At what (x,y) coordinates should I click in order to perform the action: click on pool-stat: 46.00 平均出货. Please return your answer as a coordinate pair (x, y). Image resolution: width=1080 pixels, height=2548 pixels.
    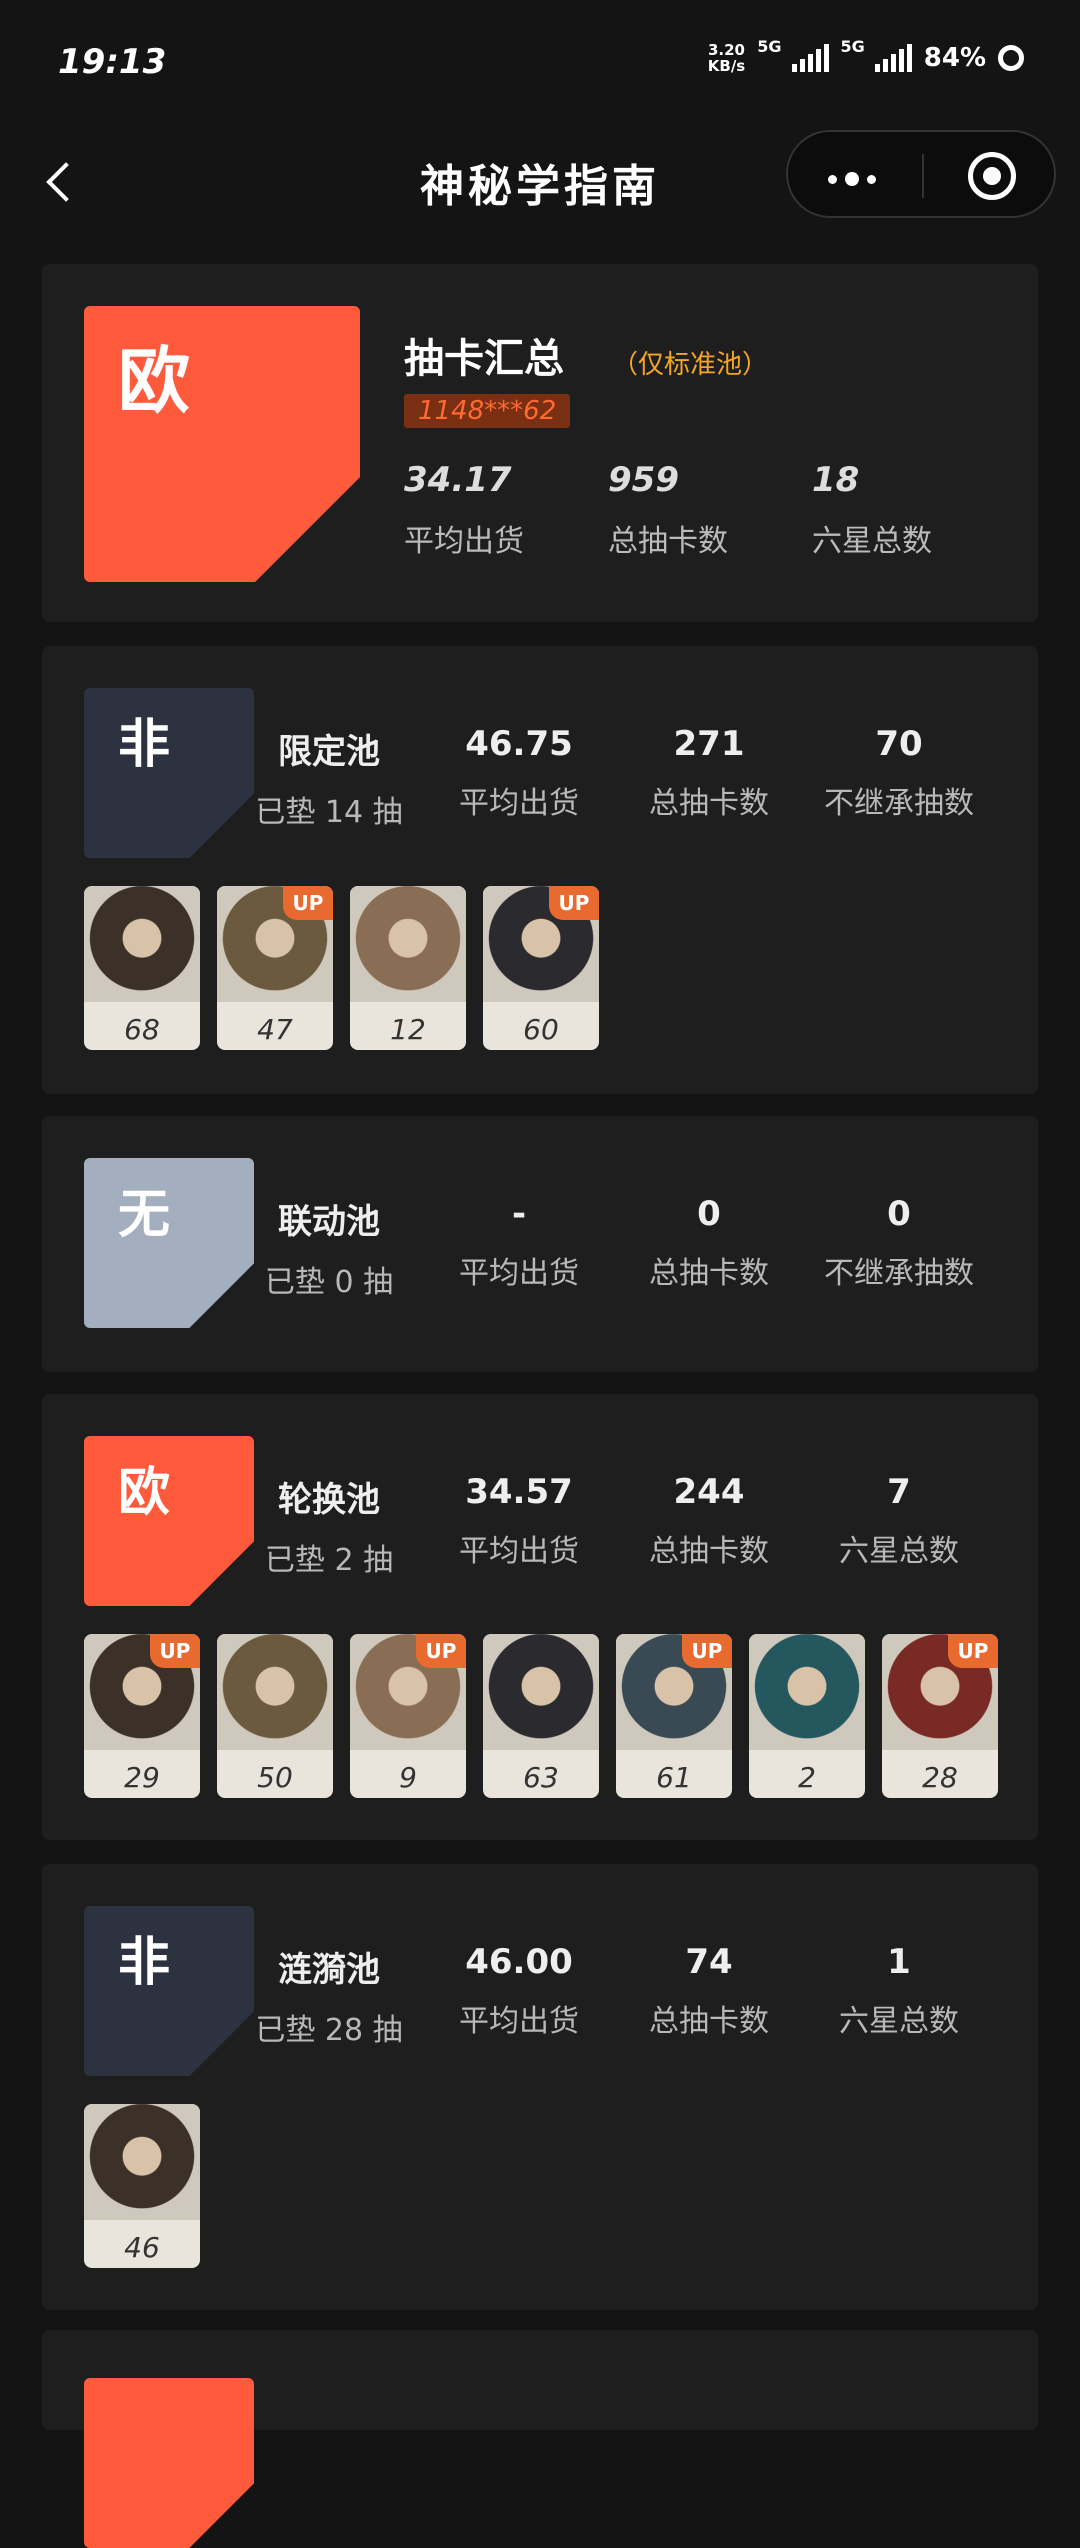
    Looking at the image, I should click on (519, 1991).